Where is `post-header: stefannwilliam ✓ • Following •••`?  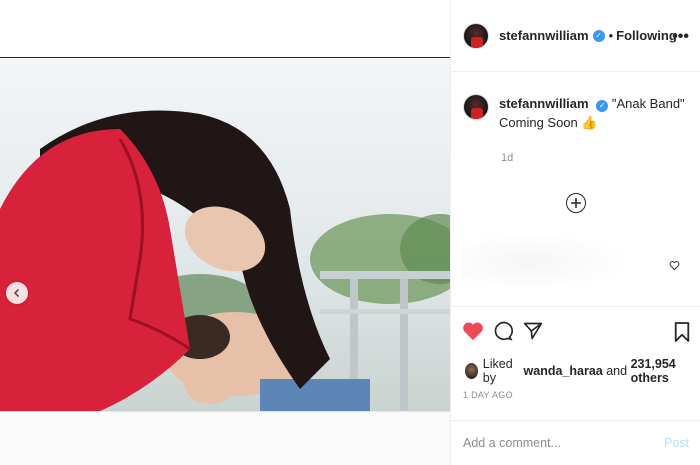 post-header: stefannwilliam ✓ • Following ••• is located at coordinates (575, 36).